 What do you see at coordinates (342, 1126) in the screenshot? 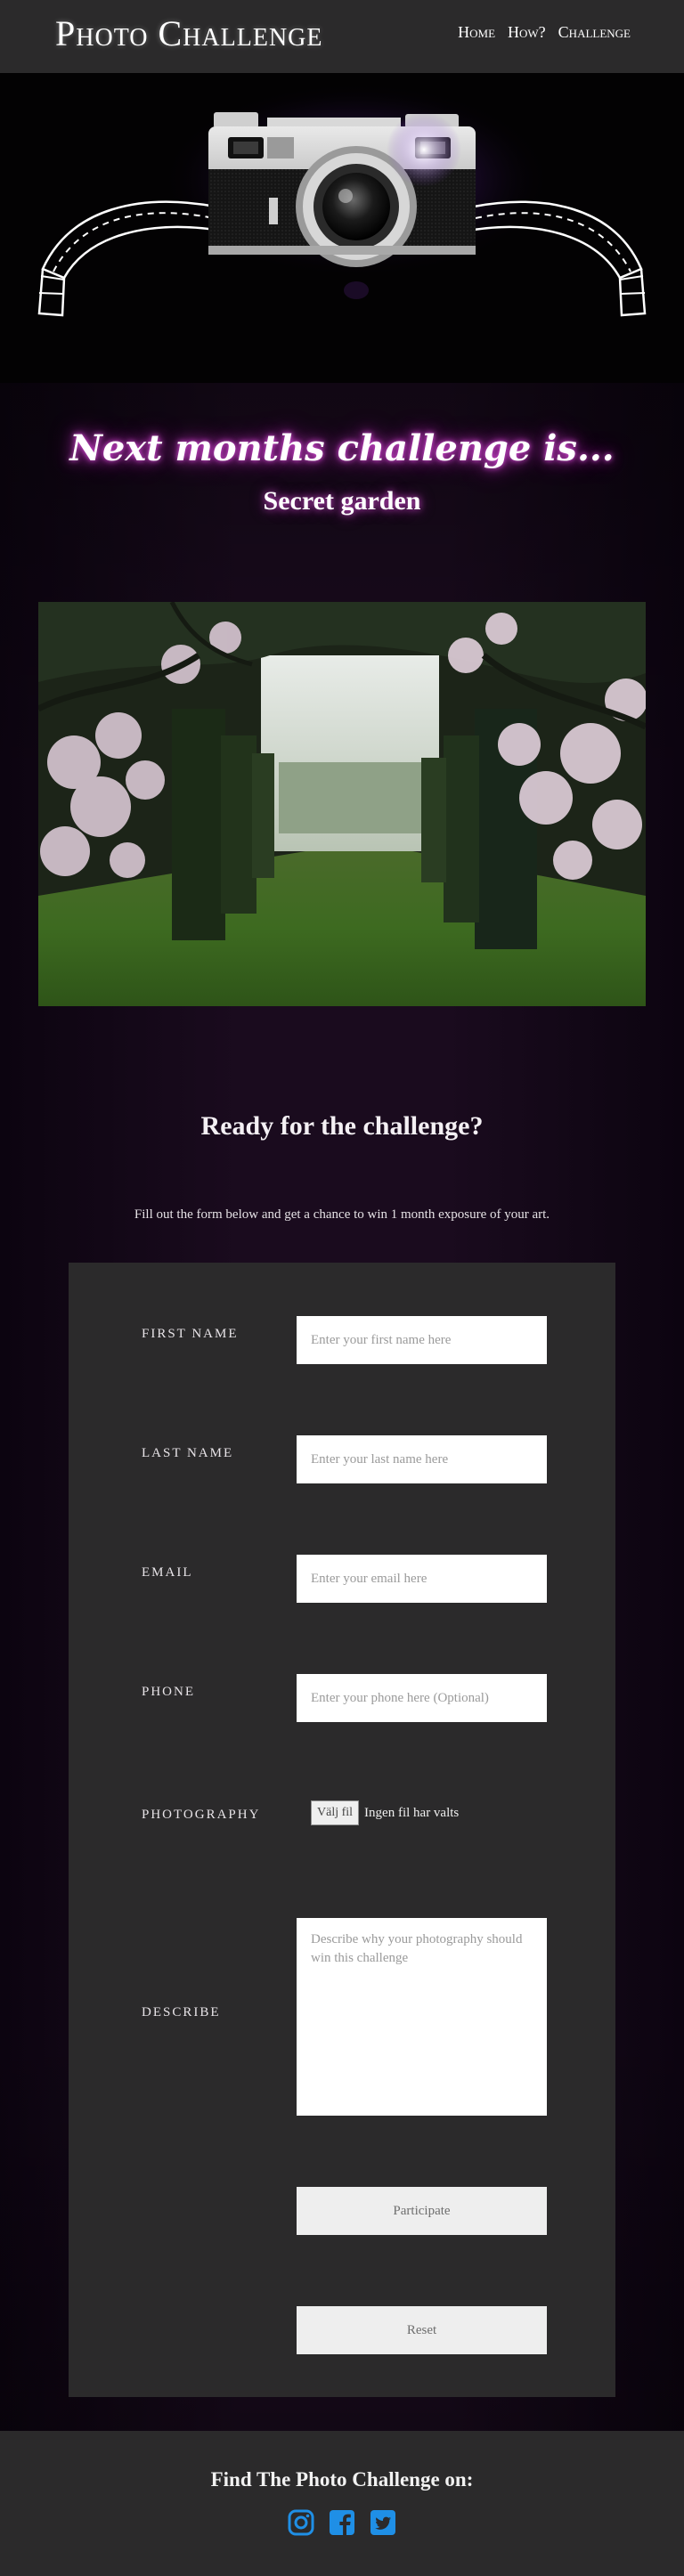
I see `ready-heading: Ready for the challenge?` at bounding box center [342, 1126].